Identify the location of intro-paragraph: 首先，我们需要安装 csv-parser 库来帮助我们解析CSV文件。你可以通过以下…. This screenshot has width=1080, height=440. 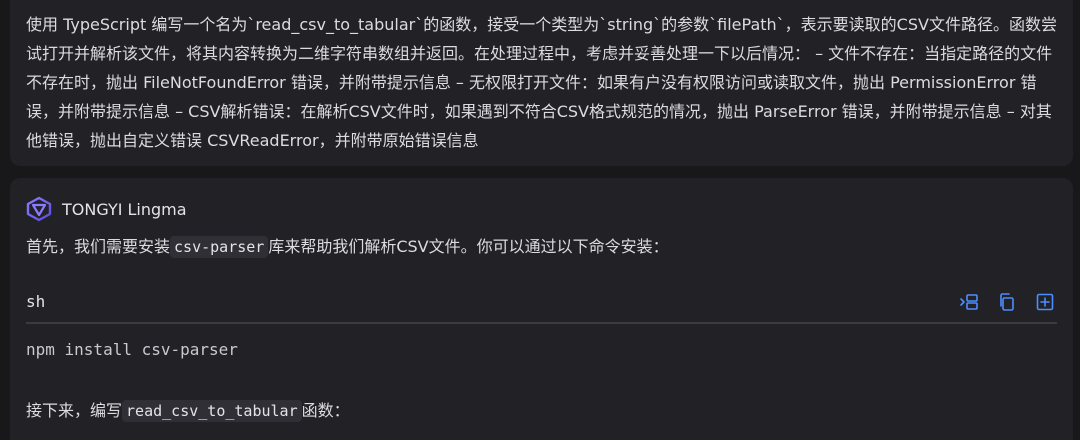
(347, 247).